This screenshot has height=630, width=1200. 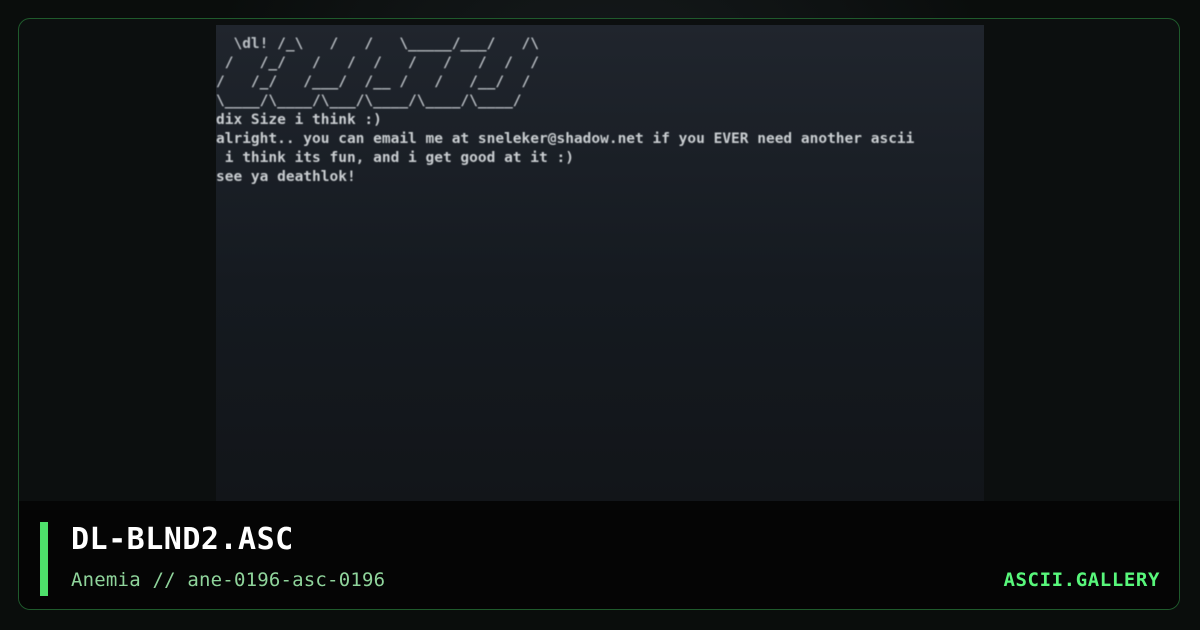 What do you see at coordinates (44, 559) in the screenshot?
I see `accent-bar` at bounding box center [44, 559].